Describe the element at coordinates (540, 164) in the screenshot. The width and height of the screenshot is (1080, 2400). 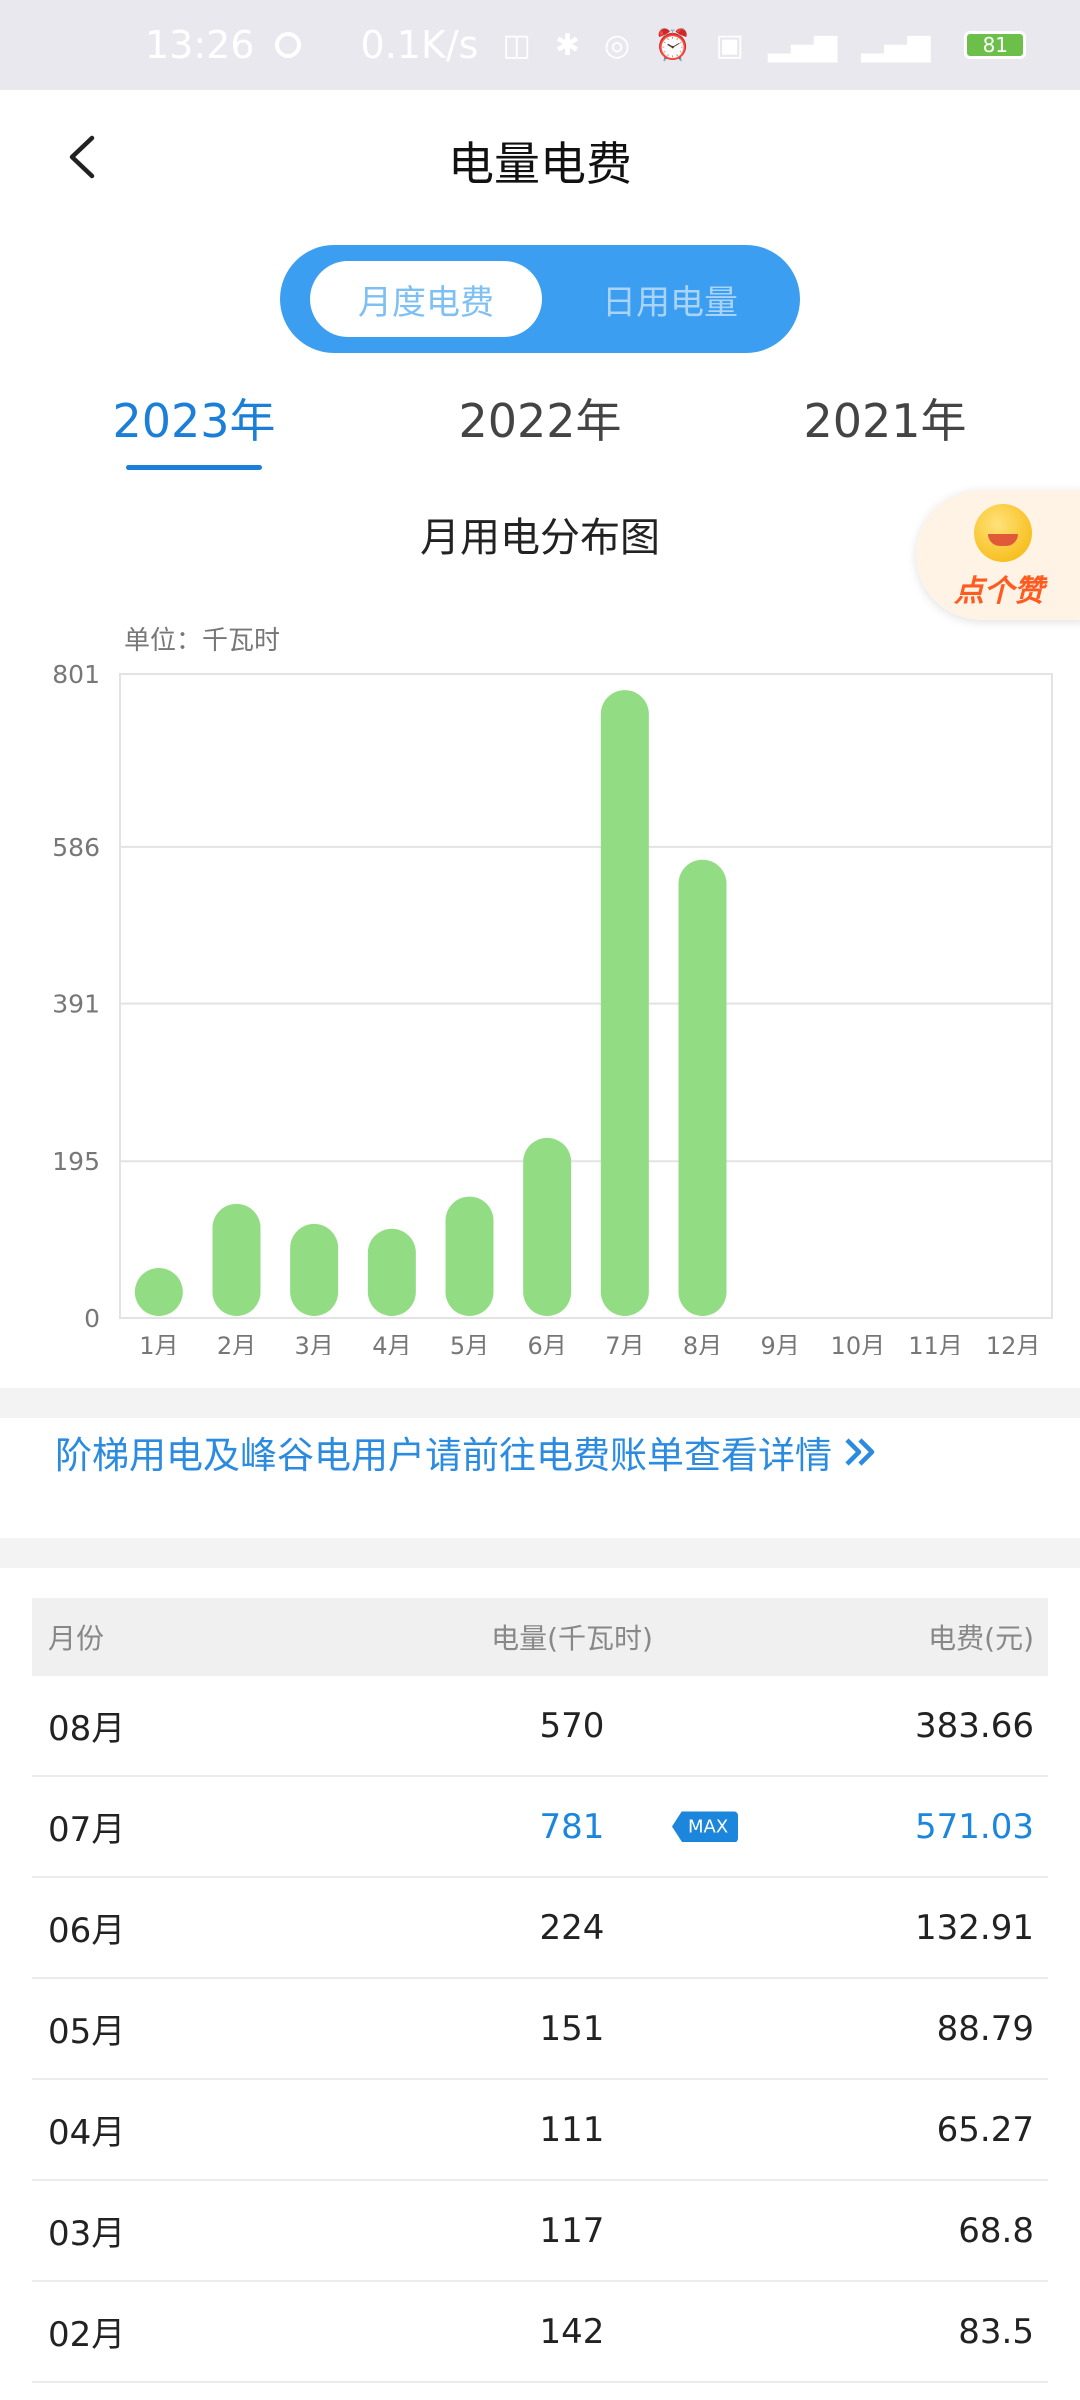
I see `page-title: 电量电费` at that location.